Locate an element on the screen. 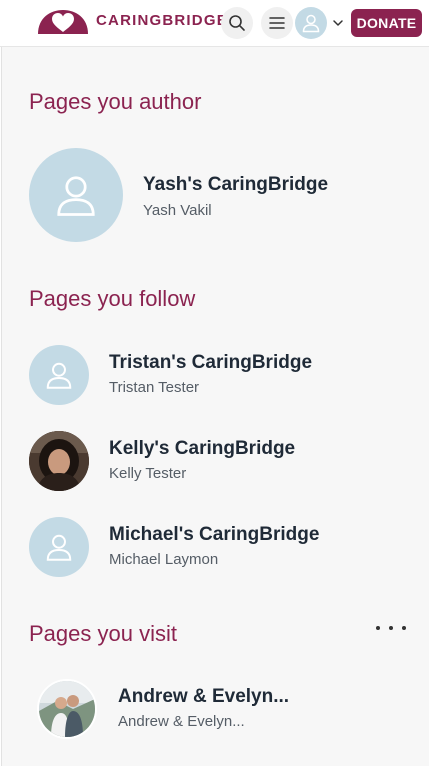 This screenshot has width=429, height=766. page-owner: Kelly Tester is located at coordinates (148, 473).